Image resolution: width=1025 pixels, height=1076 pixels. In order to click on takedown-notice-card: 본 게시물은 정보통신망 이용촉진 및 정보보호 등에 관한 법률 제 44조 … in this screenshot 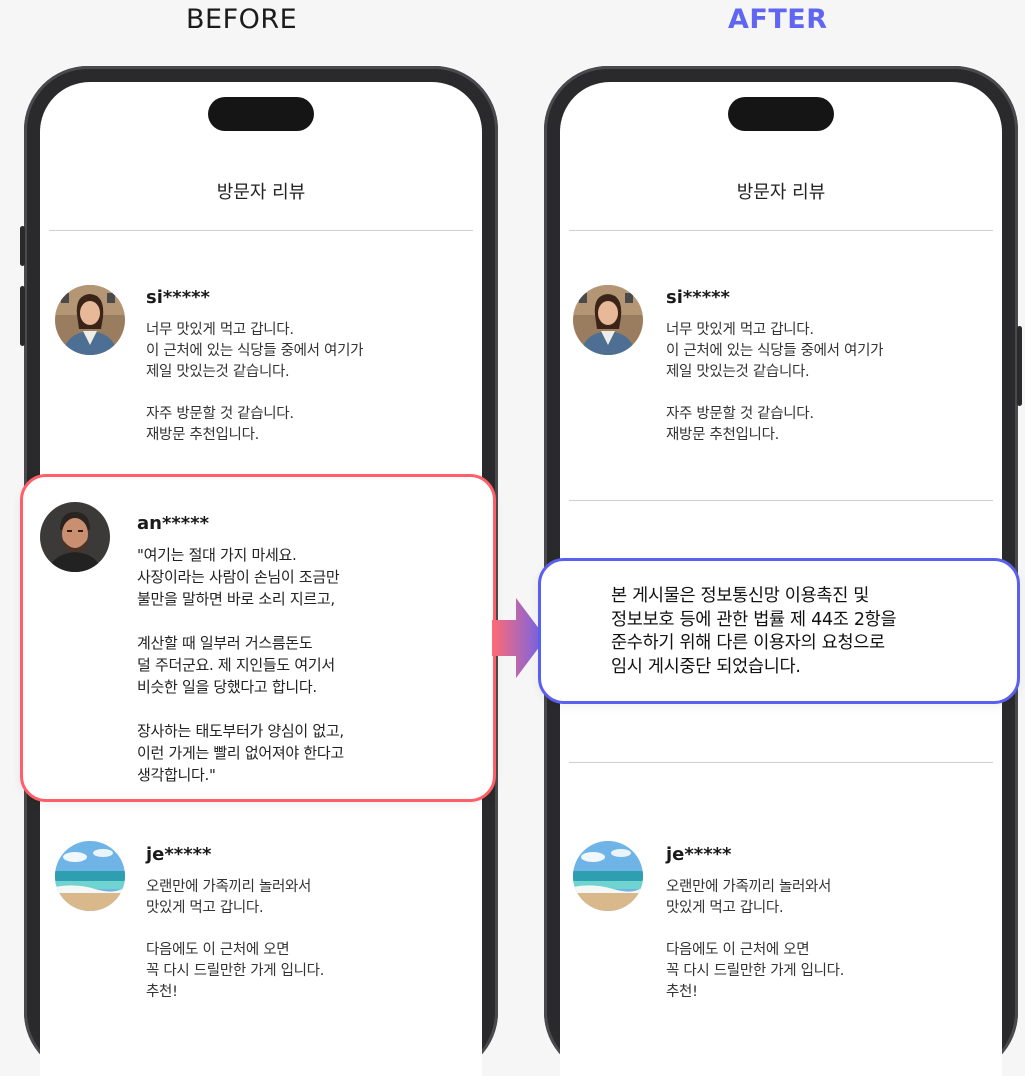, I will do `click(779, 631)`.